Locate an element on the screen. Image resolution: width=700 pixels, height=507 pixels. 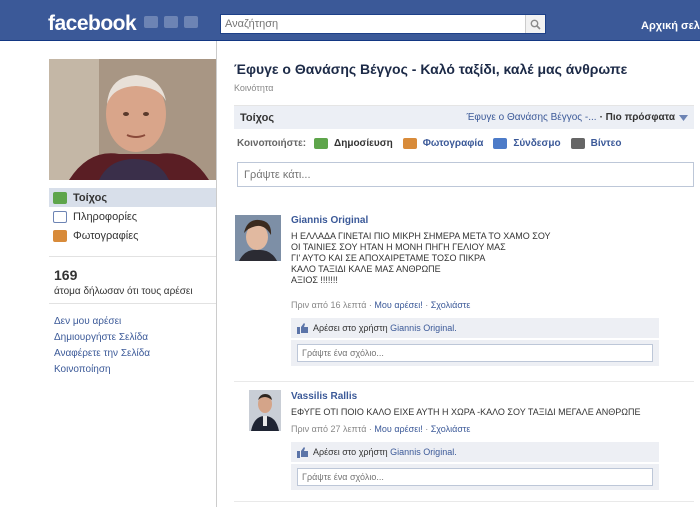
create-page-link: Δημιουργήστε Σελίδα is located at coordinates (102, 338).